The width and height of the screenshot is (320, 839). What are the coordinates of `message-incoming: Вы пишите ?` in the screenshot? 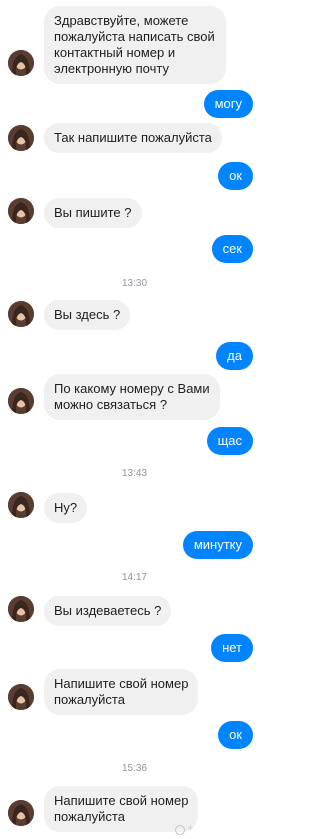 It's located at (93, 213).